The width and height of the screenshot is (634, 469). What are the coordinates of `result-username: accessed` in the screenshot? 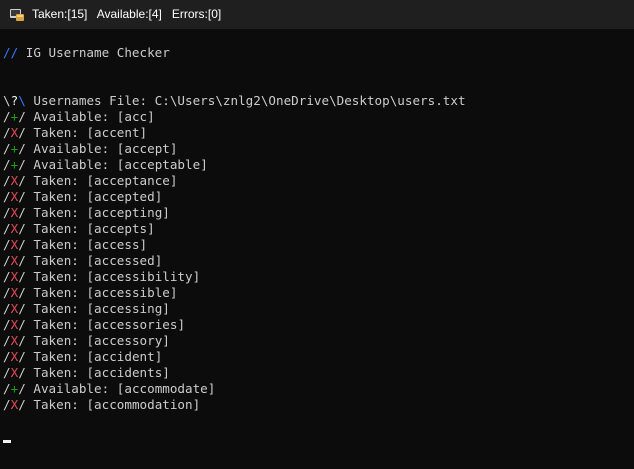 It's located at (124, 260).